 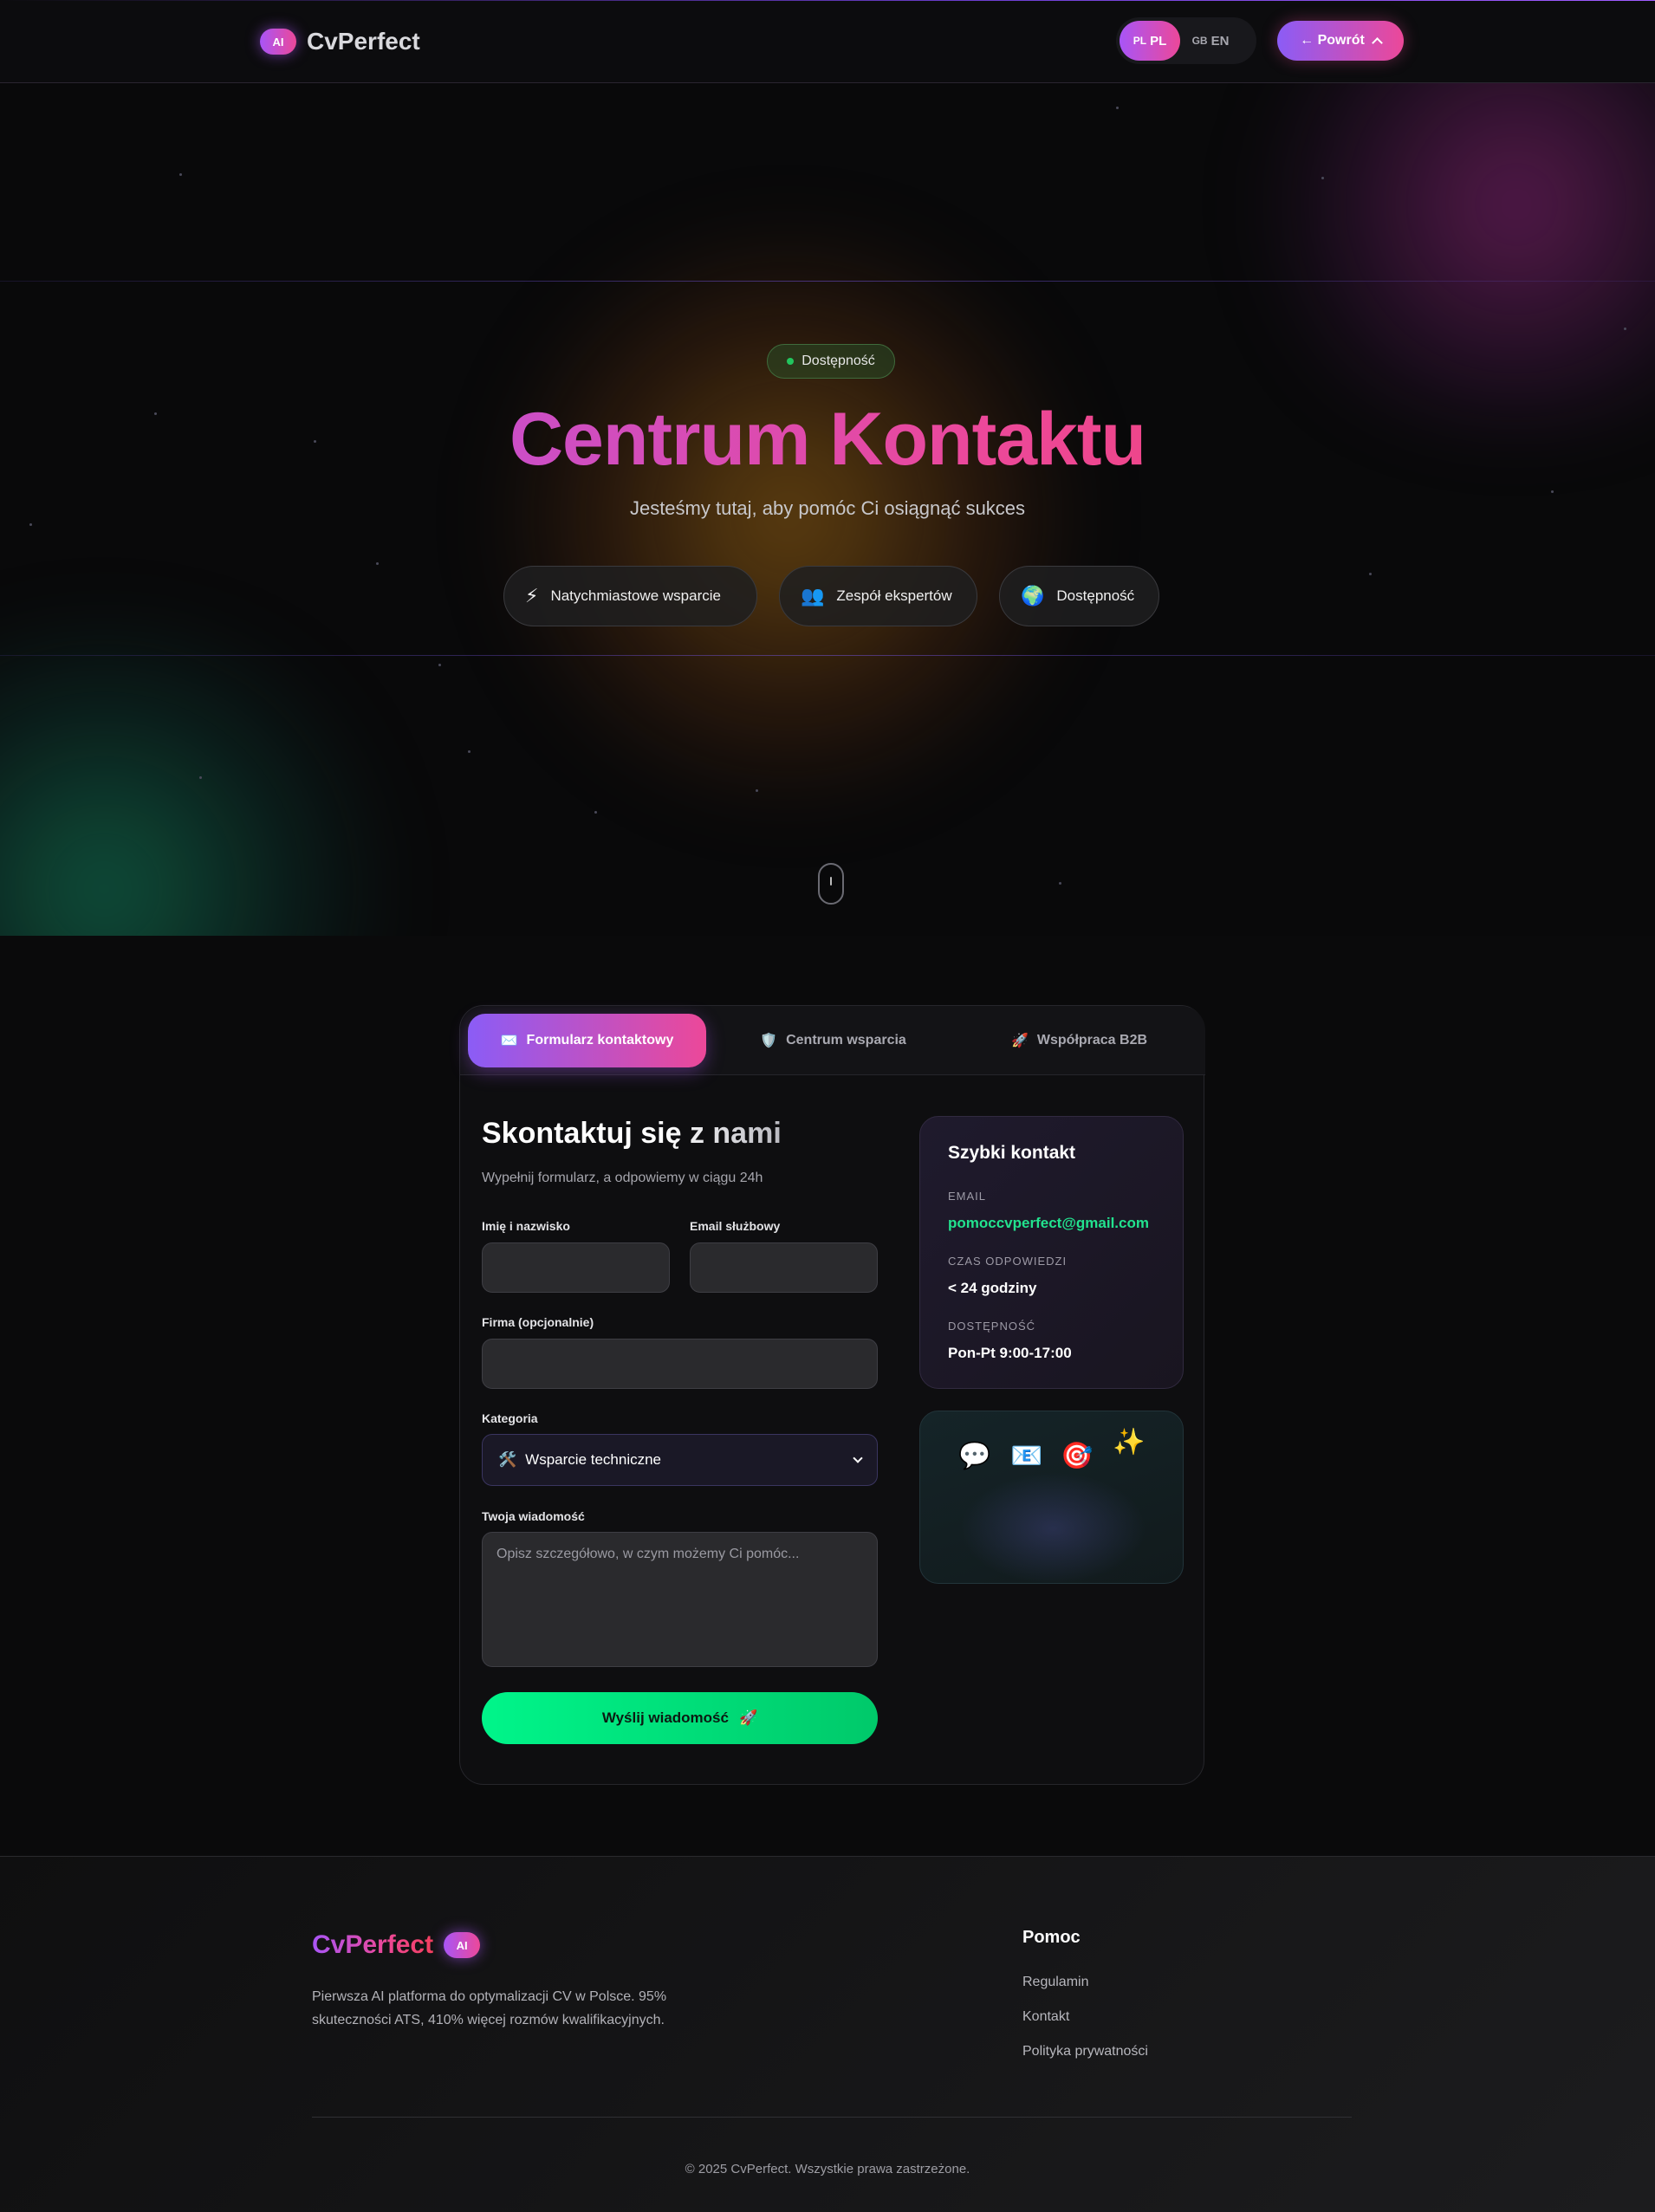 I want to click on page-title: Centrum Kontaktu, so click(x=827, y=440).